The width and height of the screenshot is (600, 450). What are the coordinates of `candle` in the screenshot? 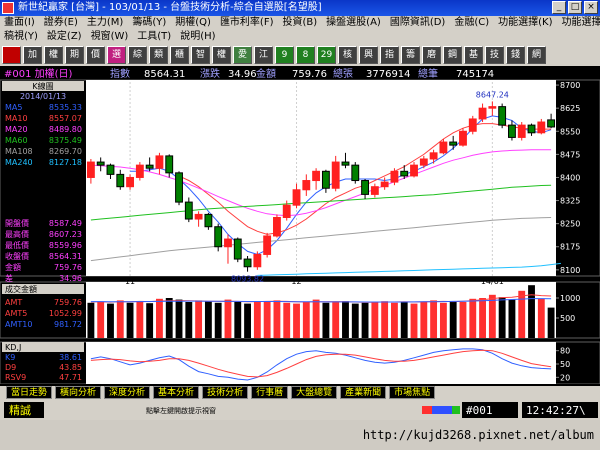 It's located at (267, 245).